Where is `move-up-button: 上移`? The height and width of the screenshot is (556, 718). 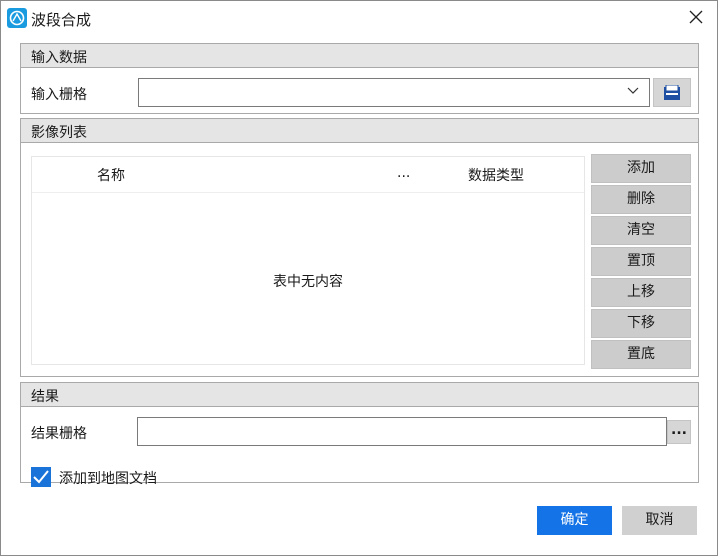
move-up-button: 上移 is located at coordinates (641, 292).